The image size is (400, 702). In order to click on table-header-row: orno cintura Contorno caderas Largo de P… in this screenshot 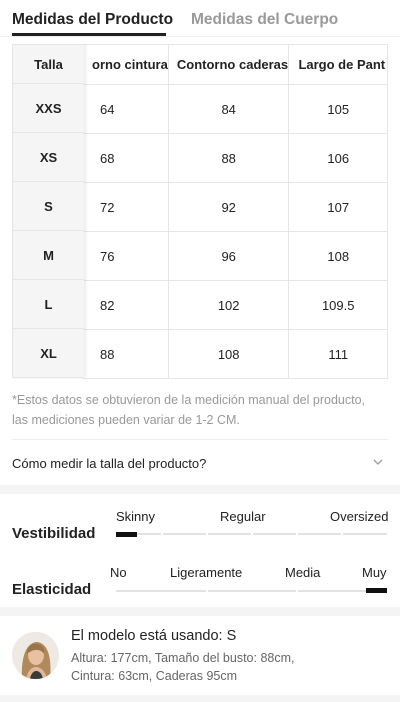, I will do `click(235, 64)`.